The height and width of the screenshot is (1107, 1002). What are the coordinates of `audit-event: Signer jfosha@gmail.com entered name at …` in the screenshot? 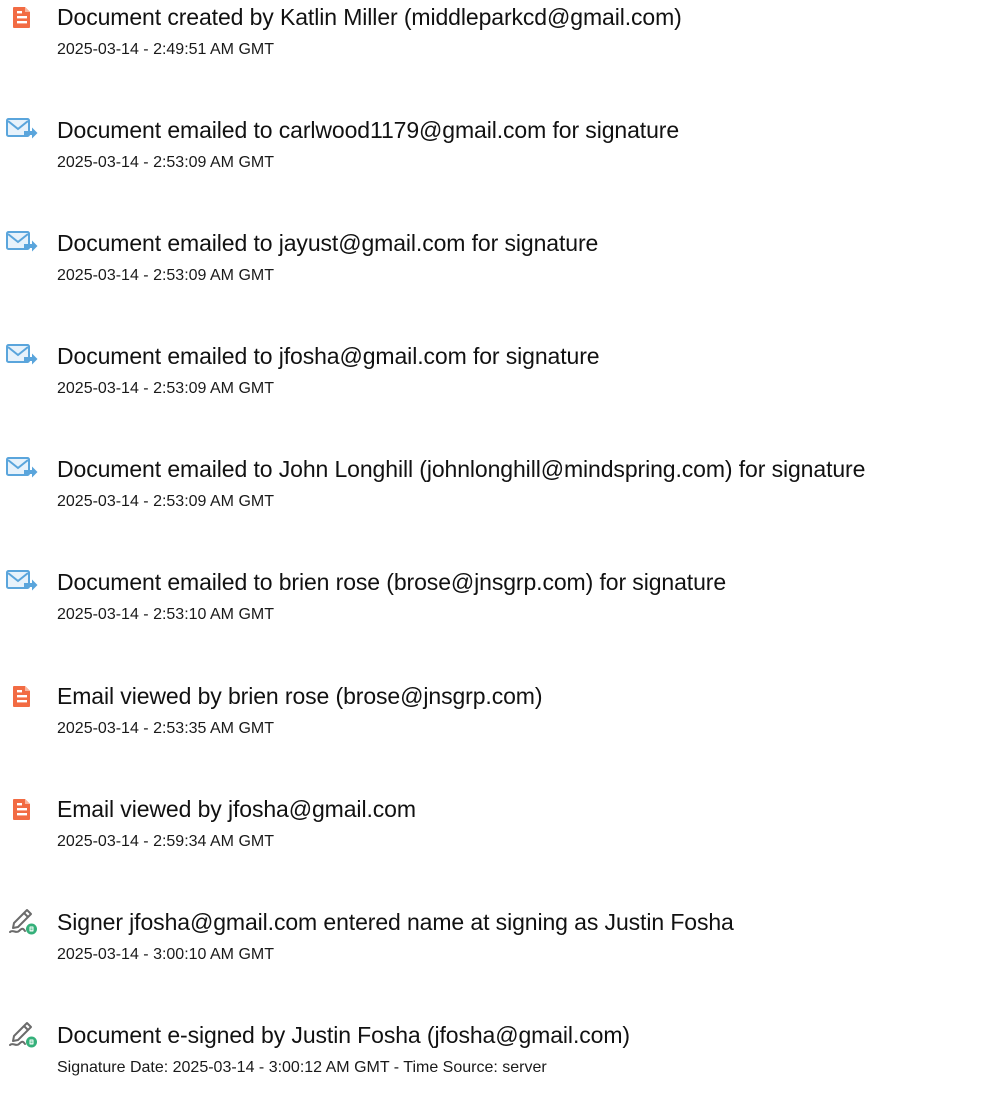 It's located at (501, 943).